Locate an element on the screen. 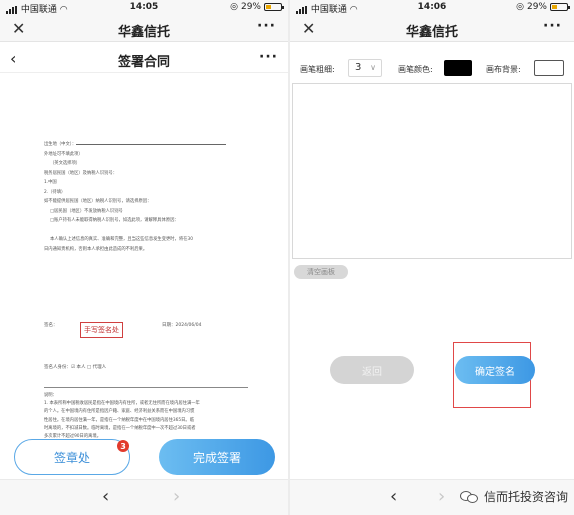 Image resolution: width=574 pixels, height=515 pixels. contract-line: （英文选择项） is located at coordinates (65, 163).